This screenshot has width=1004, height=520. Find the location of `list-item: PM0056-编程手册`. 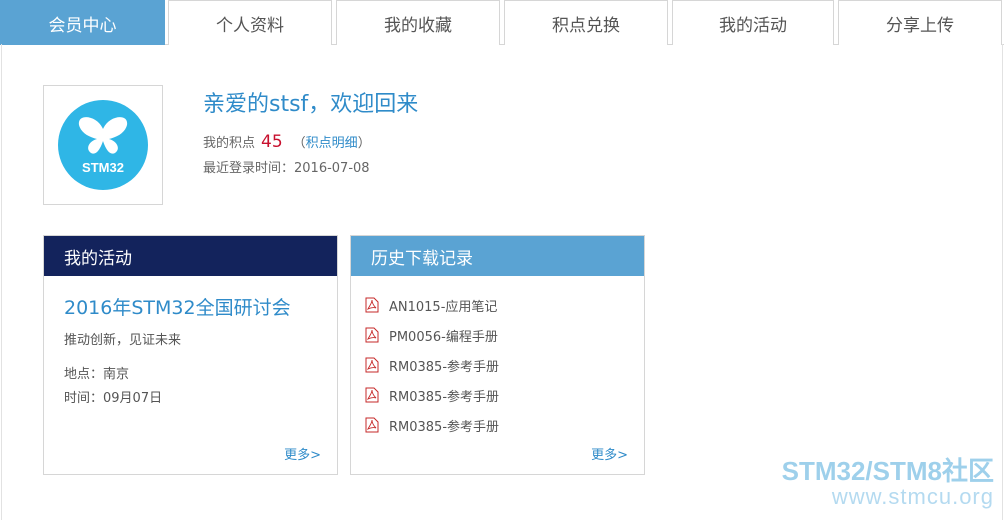

list-item: PM0056-编程手册 is located at coordinates (432, 335).